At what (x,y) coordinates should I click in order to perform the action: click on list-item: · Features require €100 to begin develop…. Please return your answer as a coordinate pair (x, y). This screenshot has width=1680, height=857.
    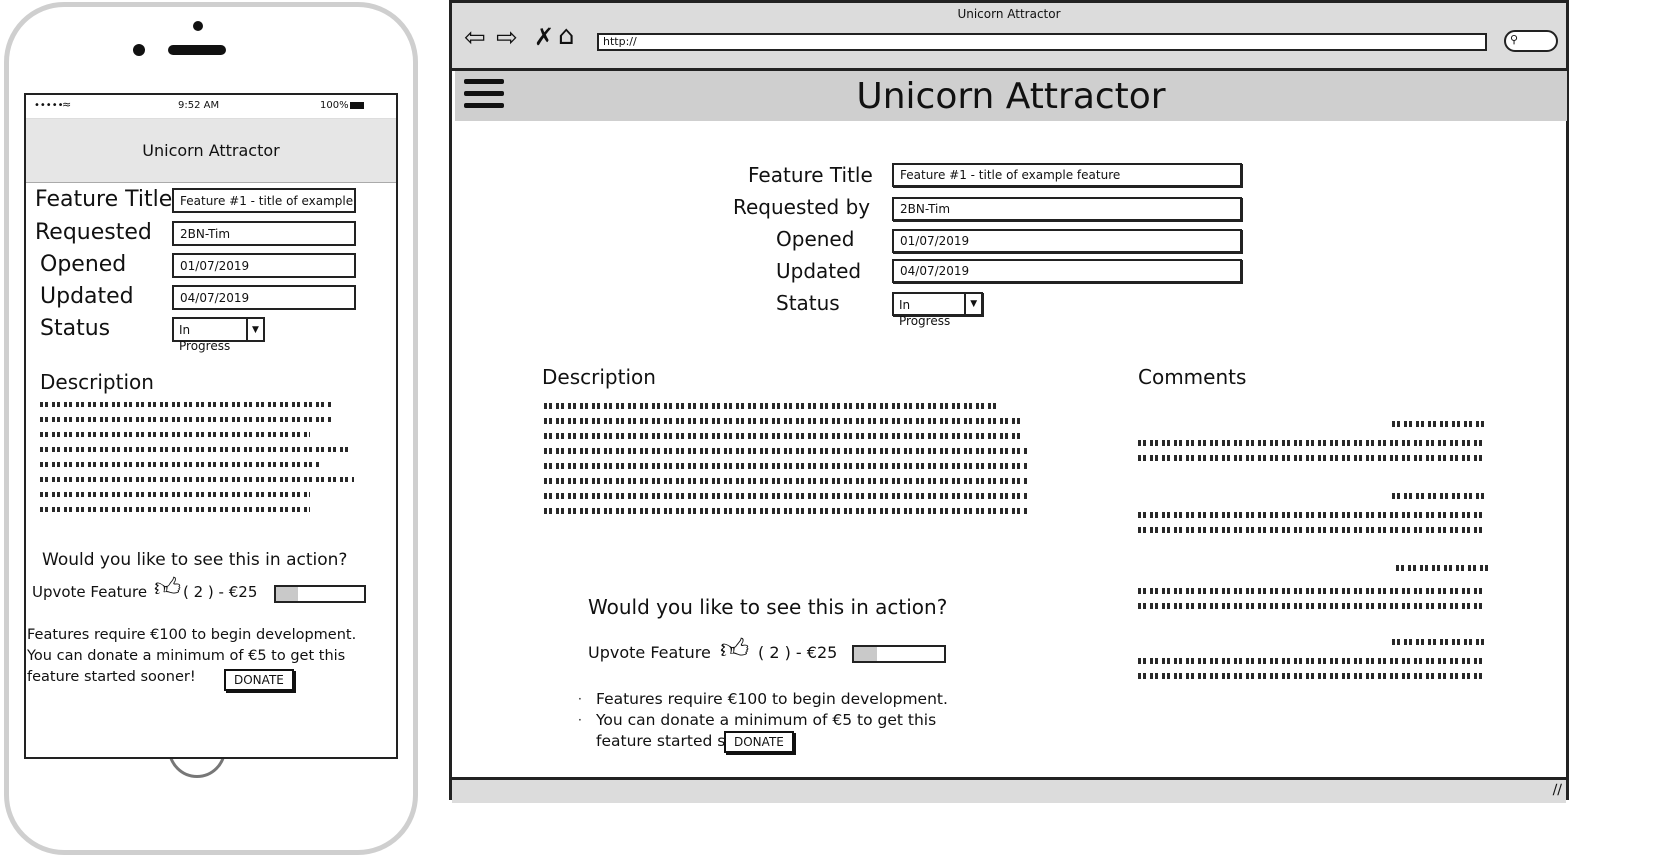
    Looking at the image, I should click on (763, 699).